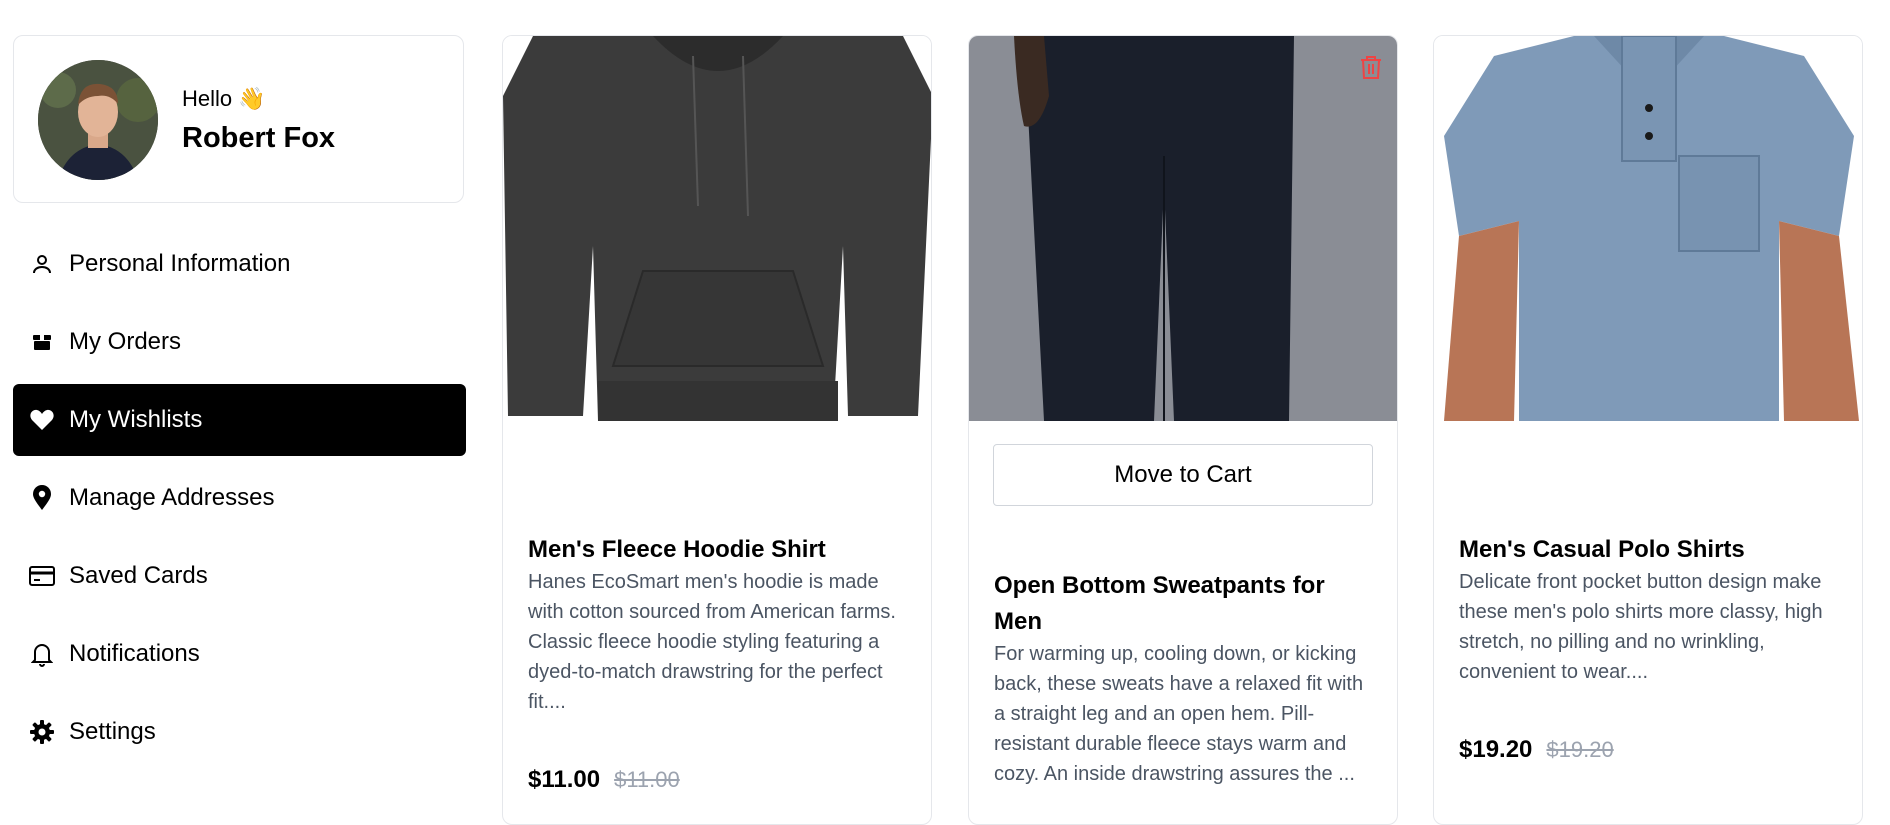  I want to click on sidebar-item-manage-addresses: Manage Addresses, so click(239, 498).